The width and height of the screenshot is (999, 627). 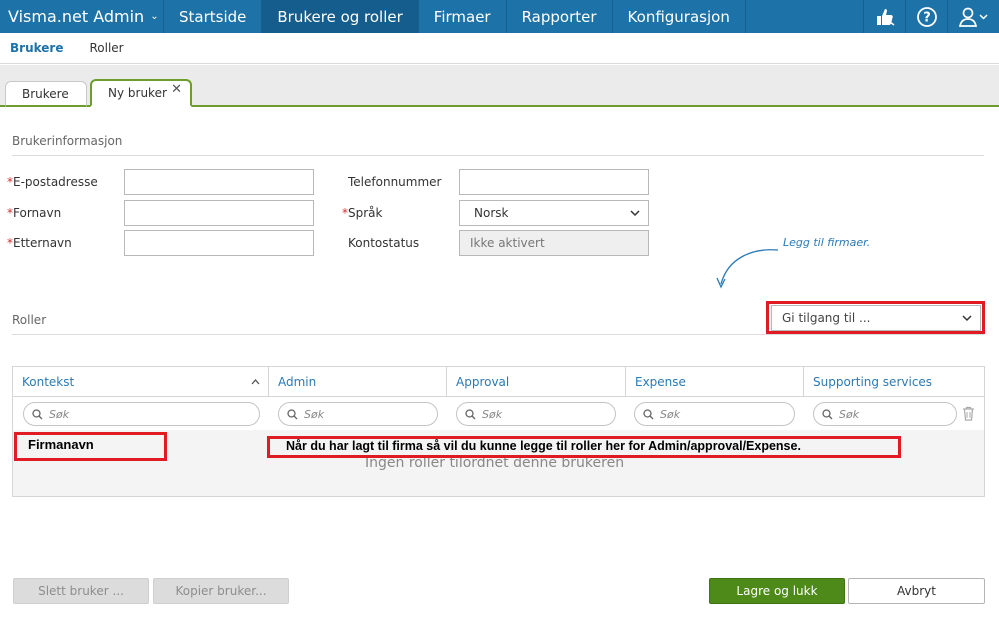 I want to click on language-label: *Språk, so click(x=362, y=213).